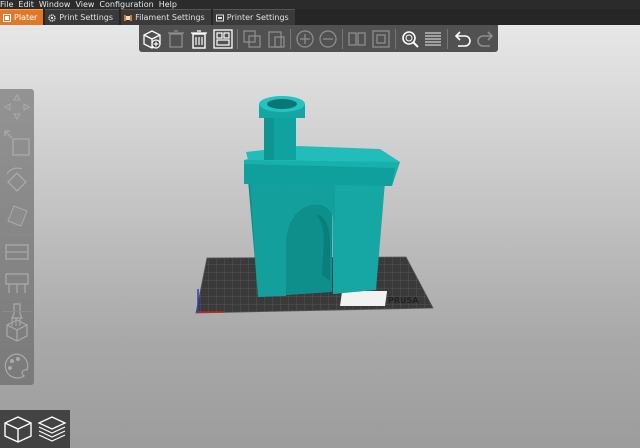  I want to click on preview-layers-icon, so click(52, 429).